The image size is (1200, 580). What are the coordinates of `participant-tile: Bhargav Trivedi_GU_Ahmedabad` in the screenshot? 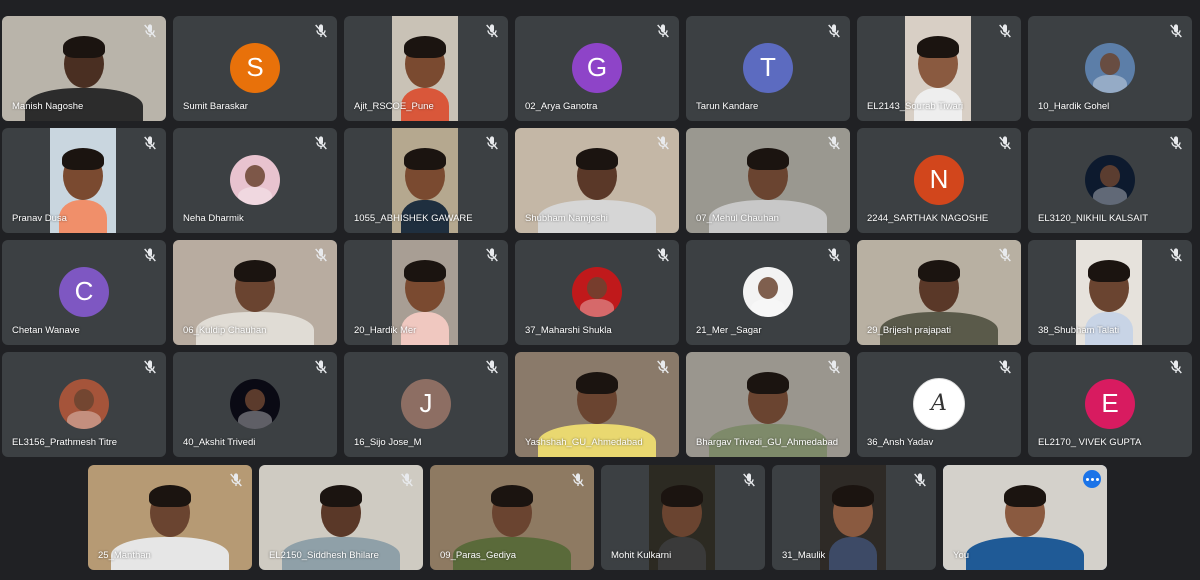 It's located at (768, 404).